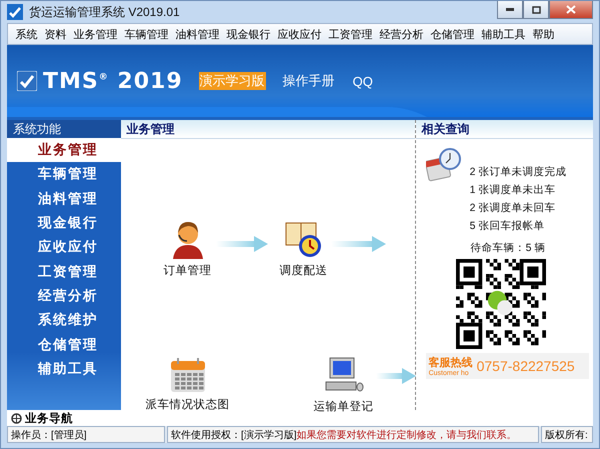 Image resolution: width=600 pixels, height=449 pixels. Describe the element at coordinates (518, 172) in the screenshot. I see `notice-text: 2 张订单未调度完成` at that location.